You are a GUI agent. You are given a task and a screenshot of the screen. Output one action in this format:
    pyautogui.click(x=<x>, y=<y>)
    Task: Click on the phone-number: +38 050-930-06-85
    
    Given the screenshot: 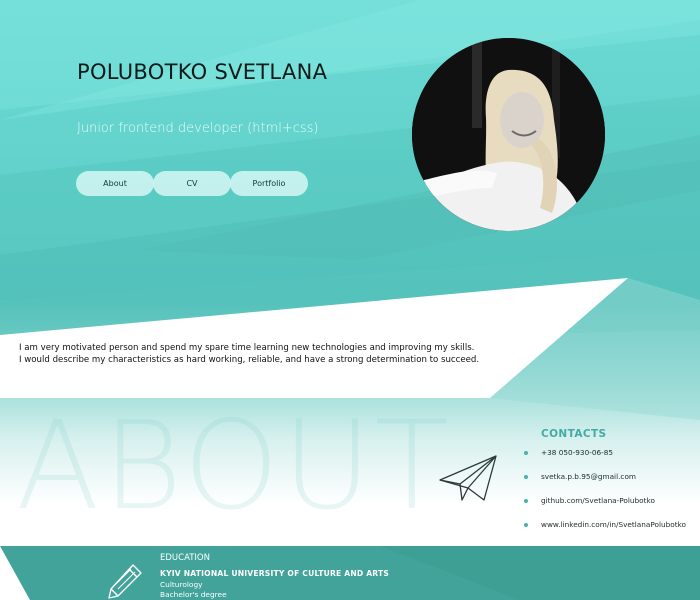 What is the action you would take?
    pyautogui.click(x=577, y=452)
    